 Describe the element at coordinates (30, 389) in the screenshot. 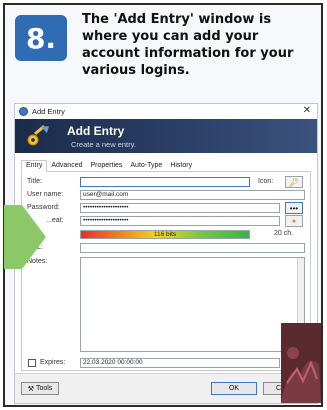

I see `tools-icon: ⚒` at that location.